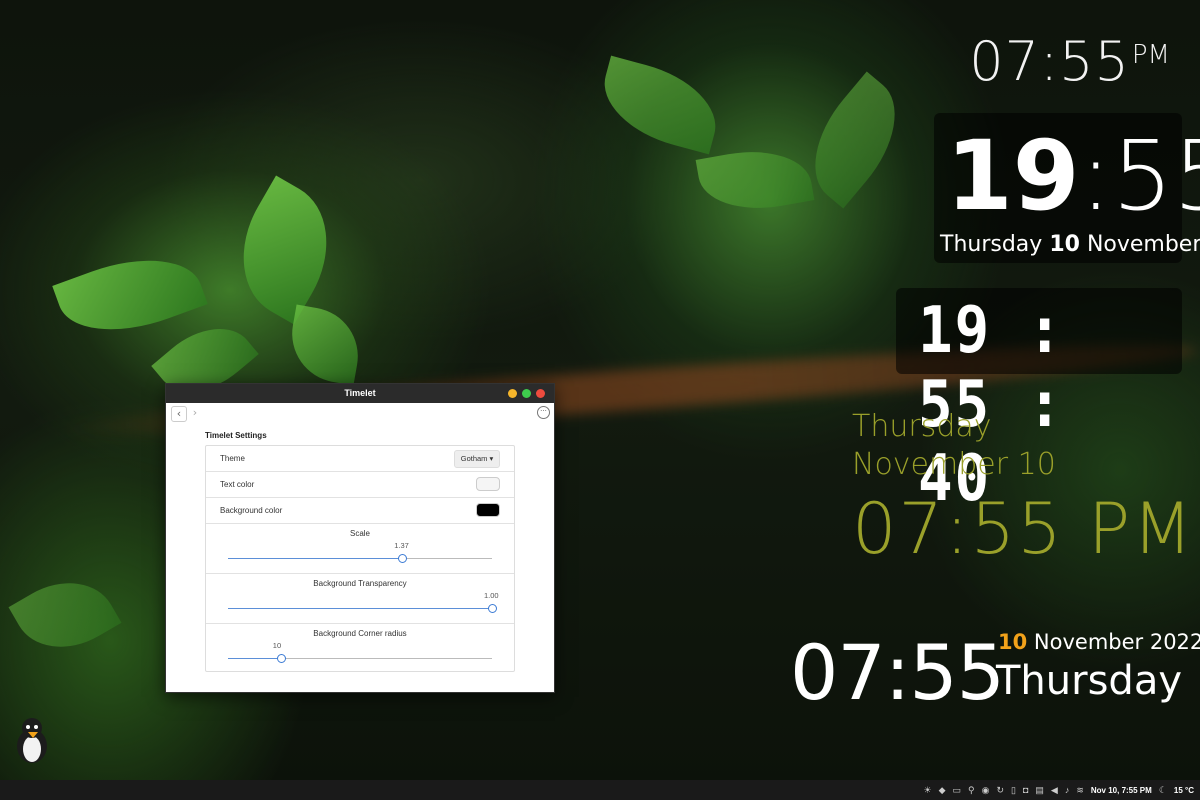 The height and width of the screenshot is (800, 1200). What do you see at coordinates (360, 658) in the screenshot?
I see `corner-radius-slider` at bounding box center [360, 658].